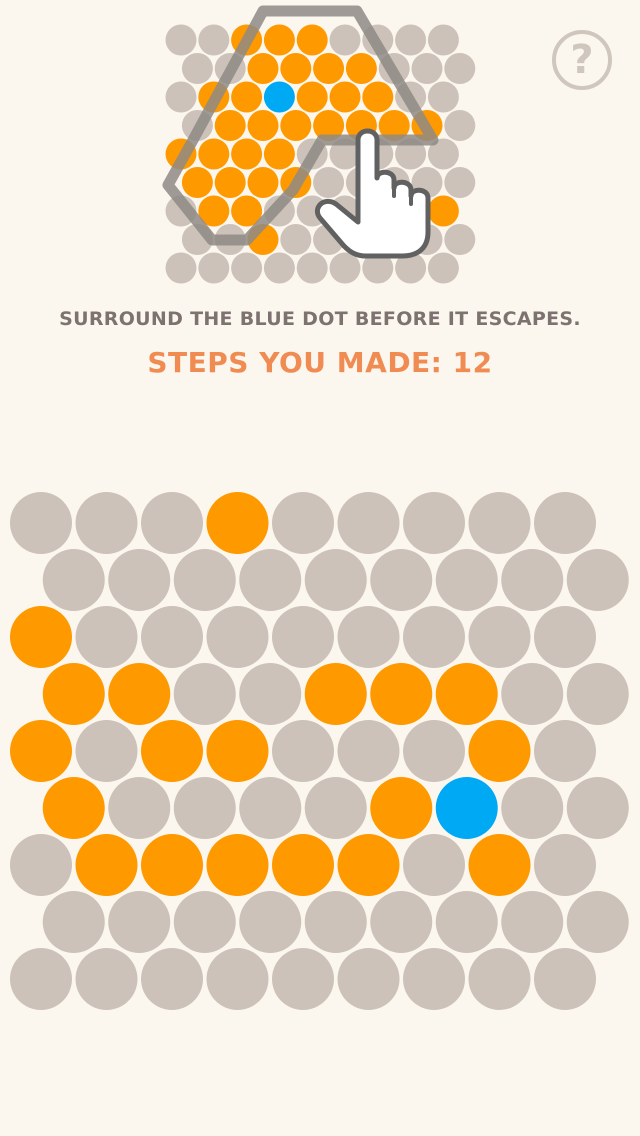 This screenshot has height=1136, width=640. I want to click on steps-counter: STEPS YOU MADE: 12, so click(320, 362).